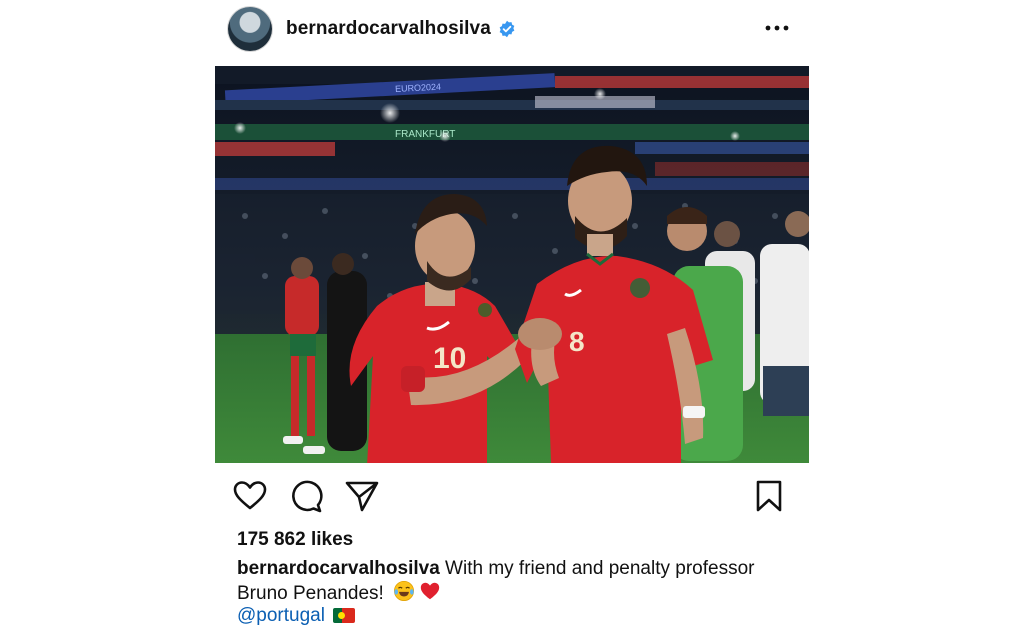 The image size is (1024, 640). Describe the element at coordinates (507, 29) in the screenshot. I see `verified-badge-icon` at that location.